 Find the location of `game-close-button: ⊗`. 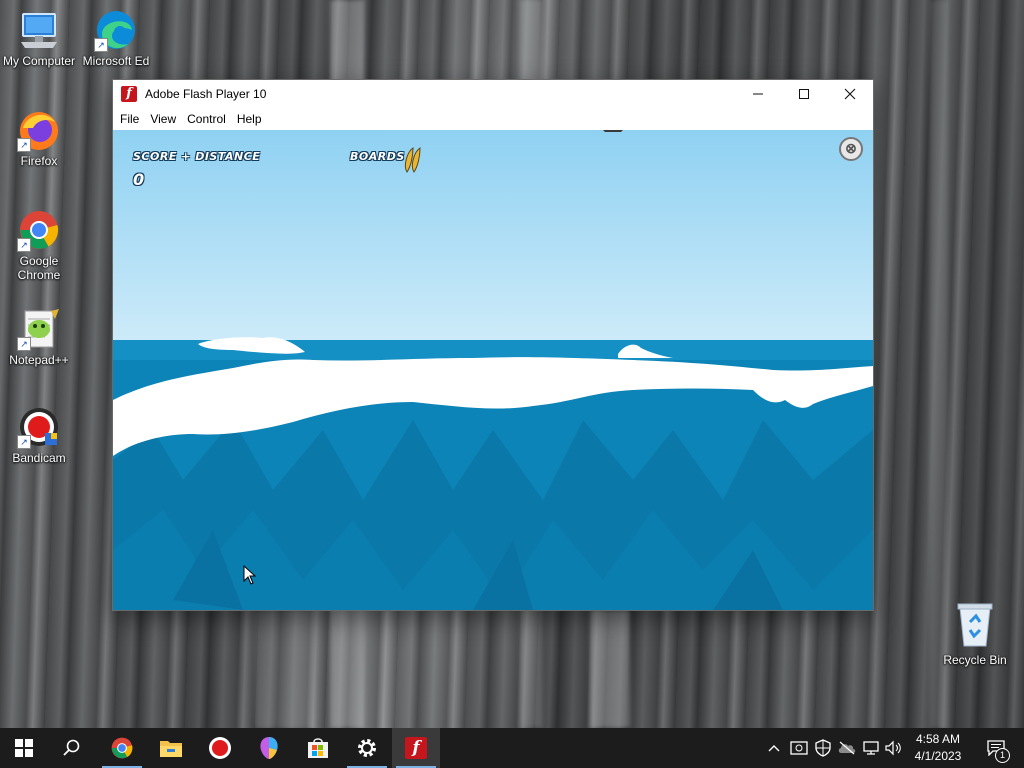

game-close-button: ⊗ is located at coordinates (851, 149).